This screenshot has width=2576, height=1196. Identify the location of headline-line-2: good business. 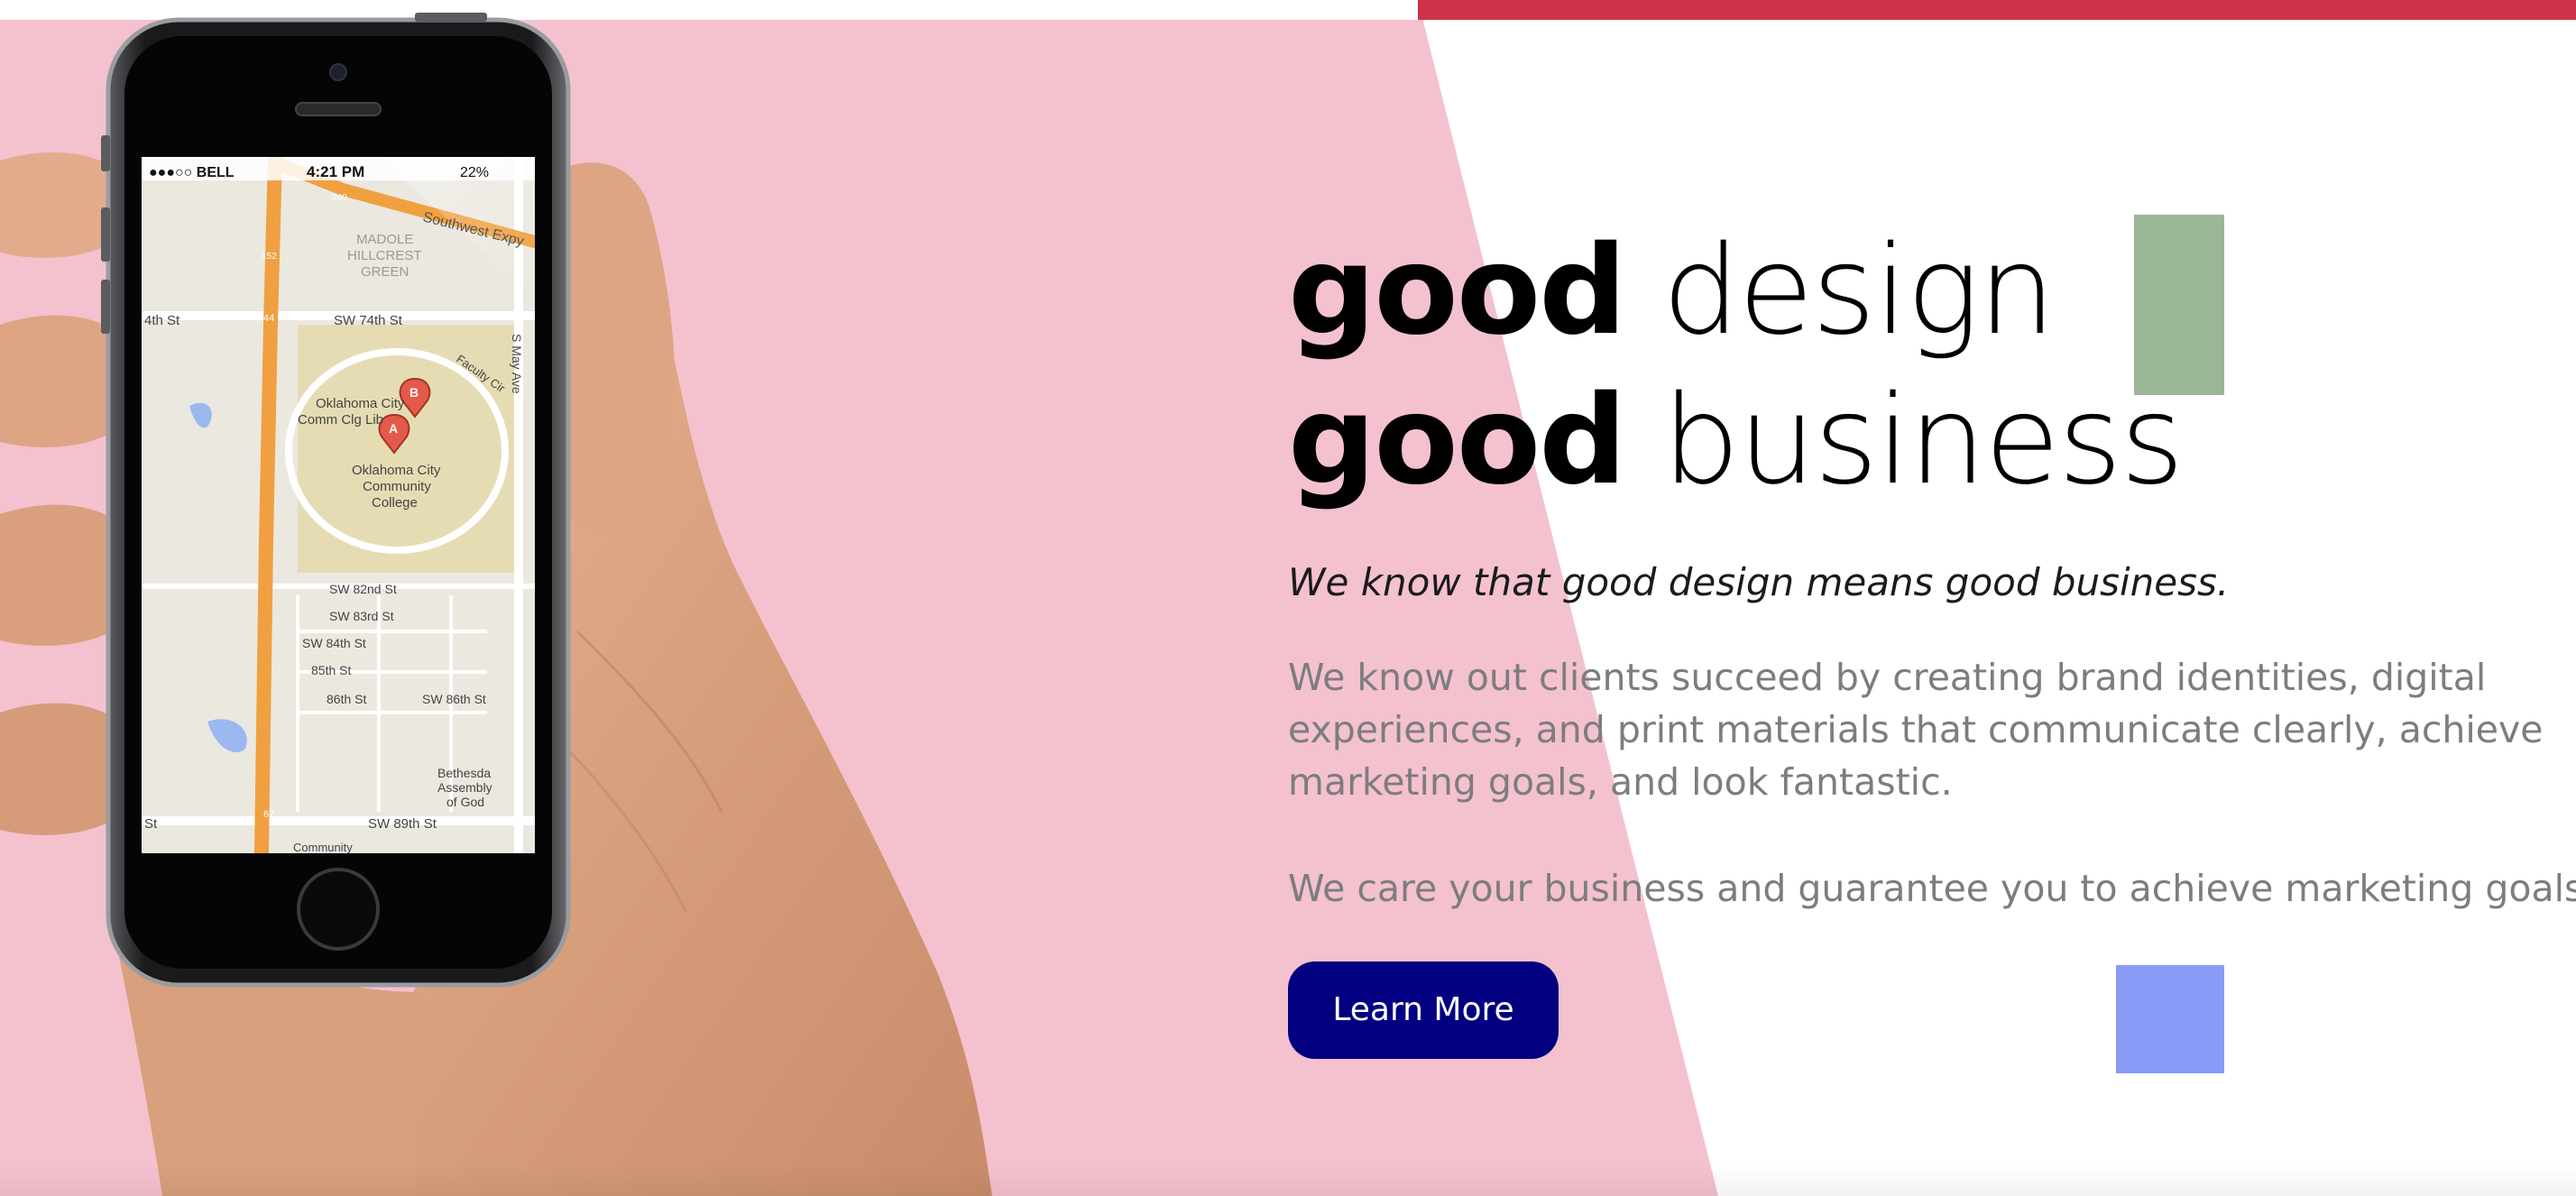
(1736, 441).